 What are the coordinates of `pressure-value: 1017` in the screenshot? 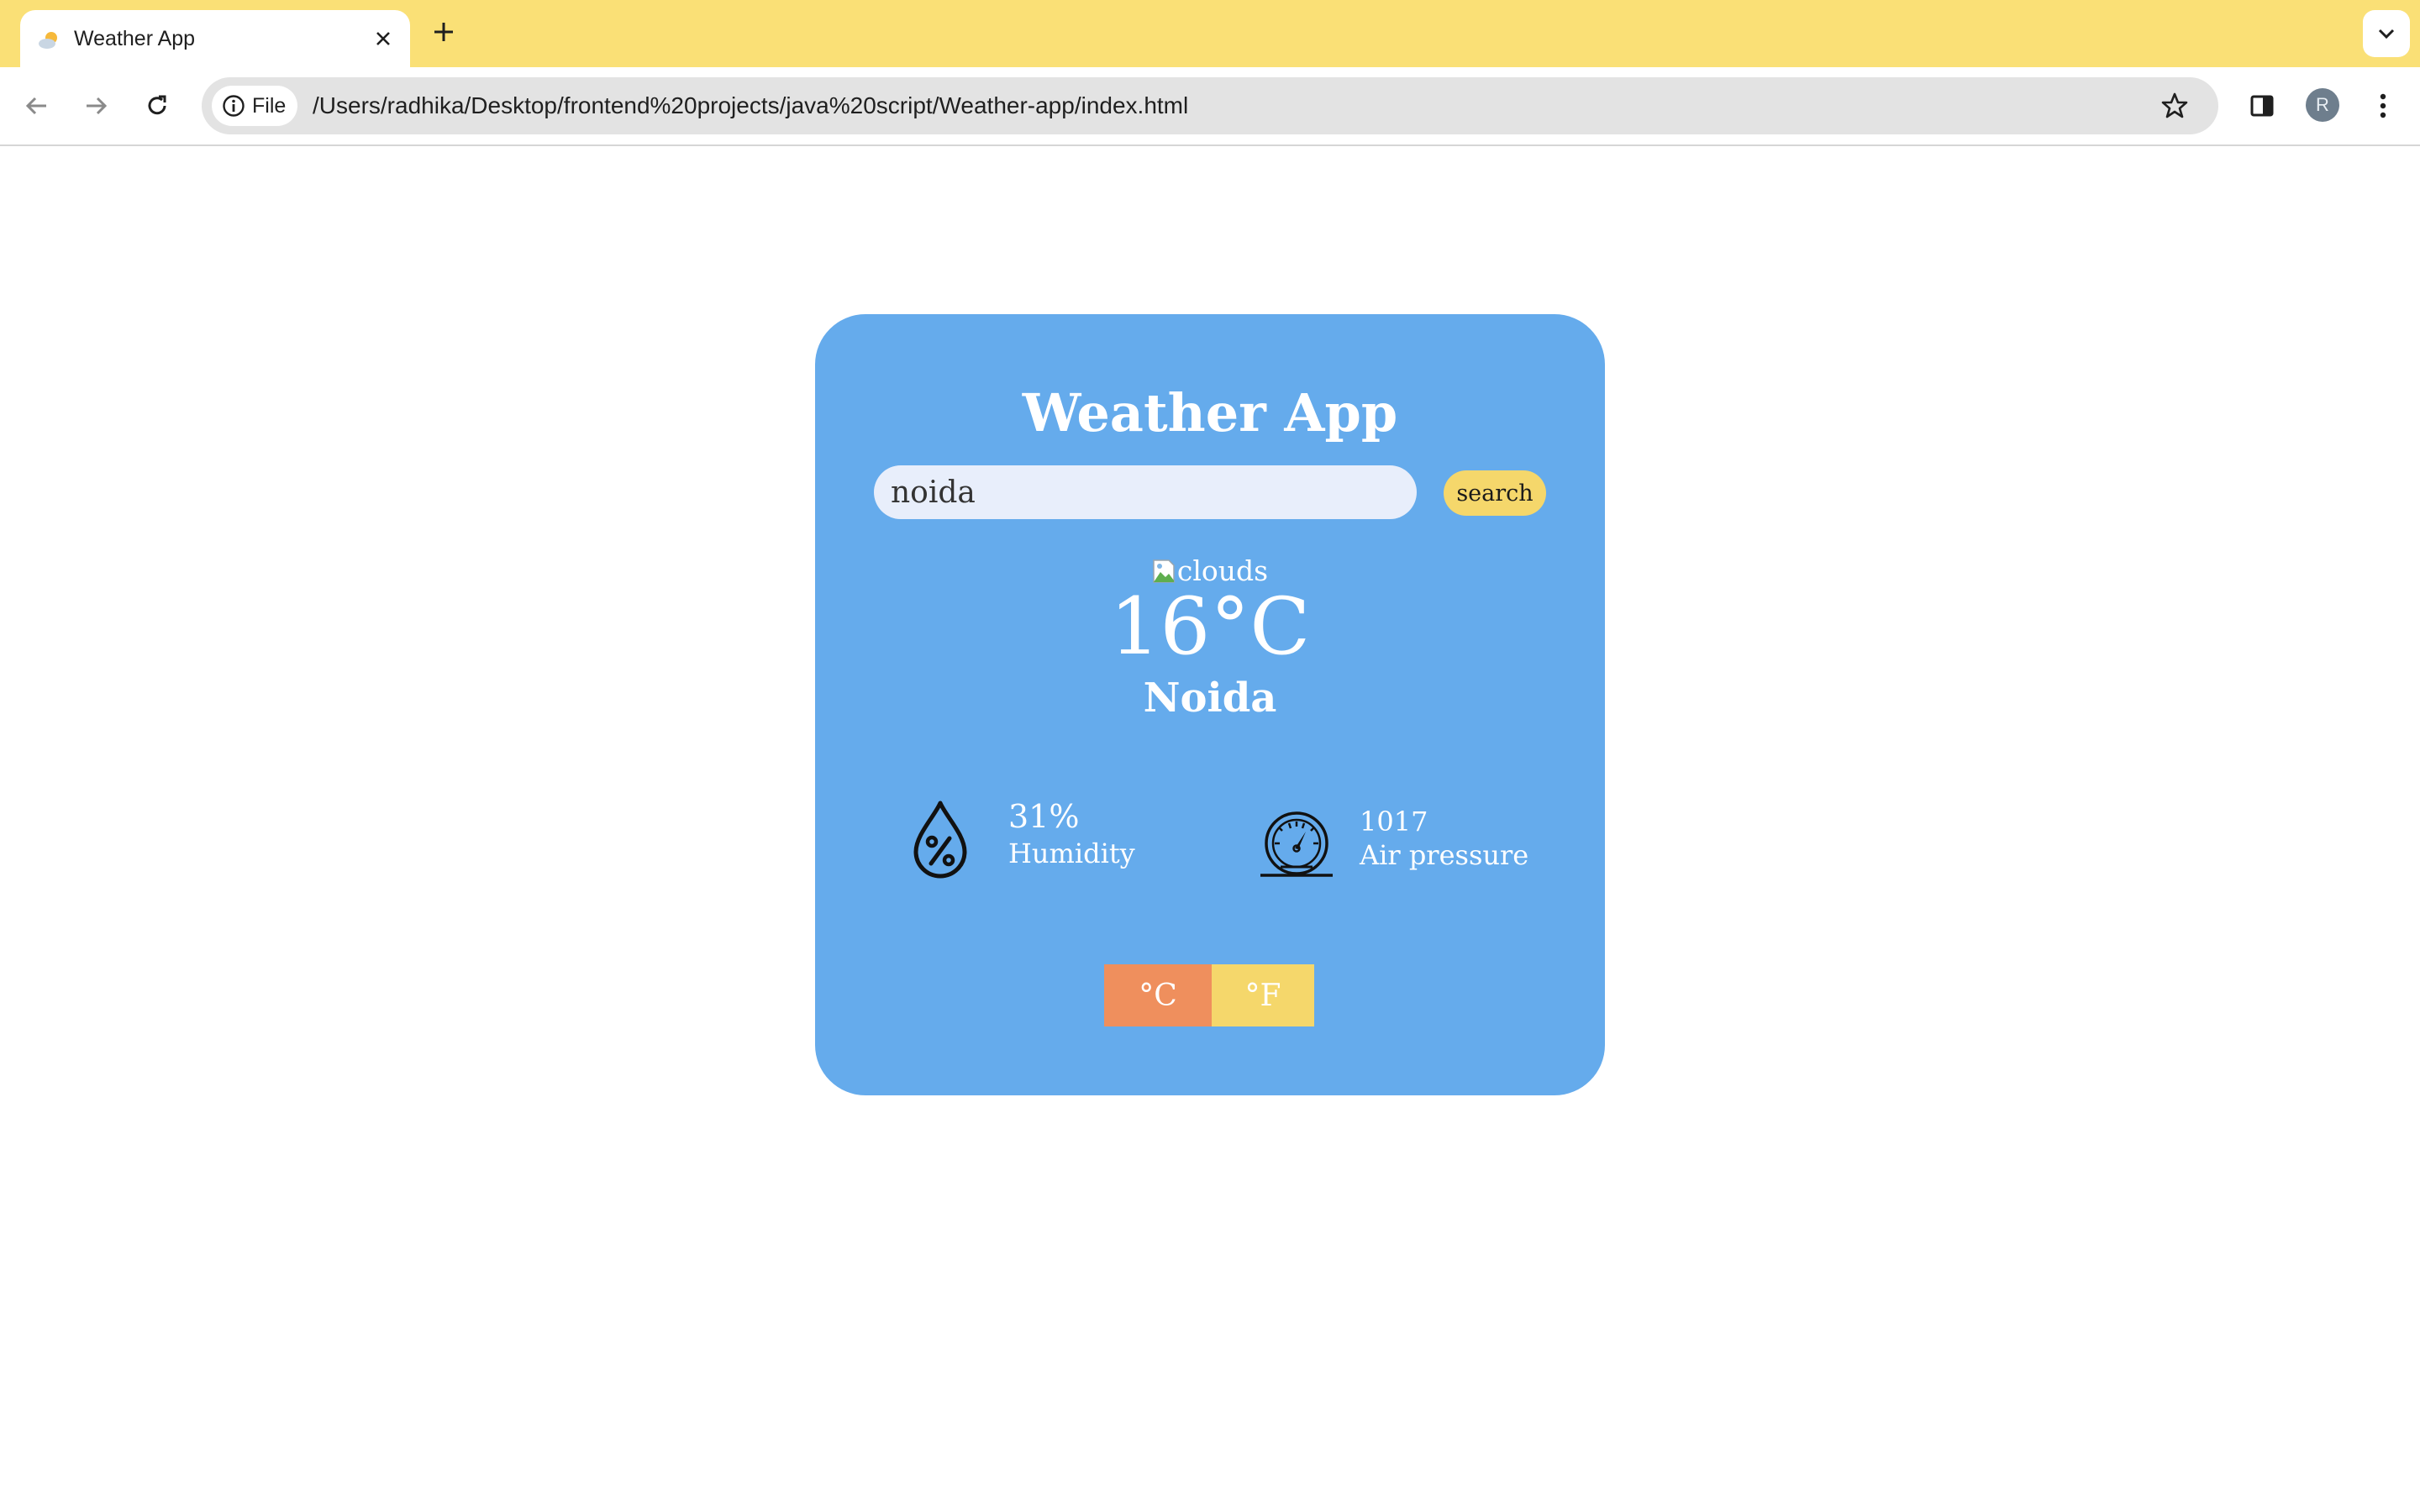 It's located at (1394, 821).